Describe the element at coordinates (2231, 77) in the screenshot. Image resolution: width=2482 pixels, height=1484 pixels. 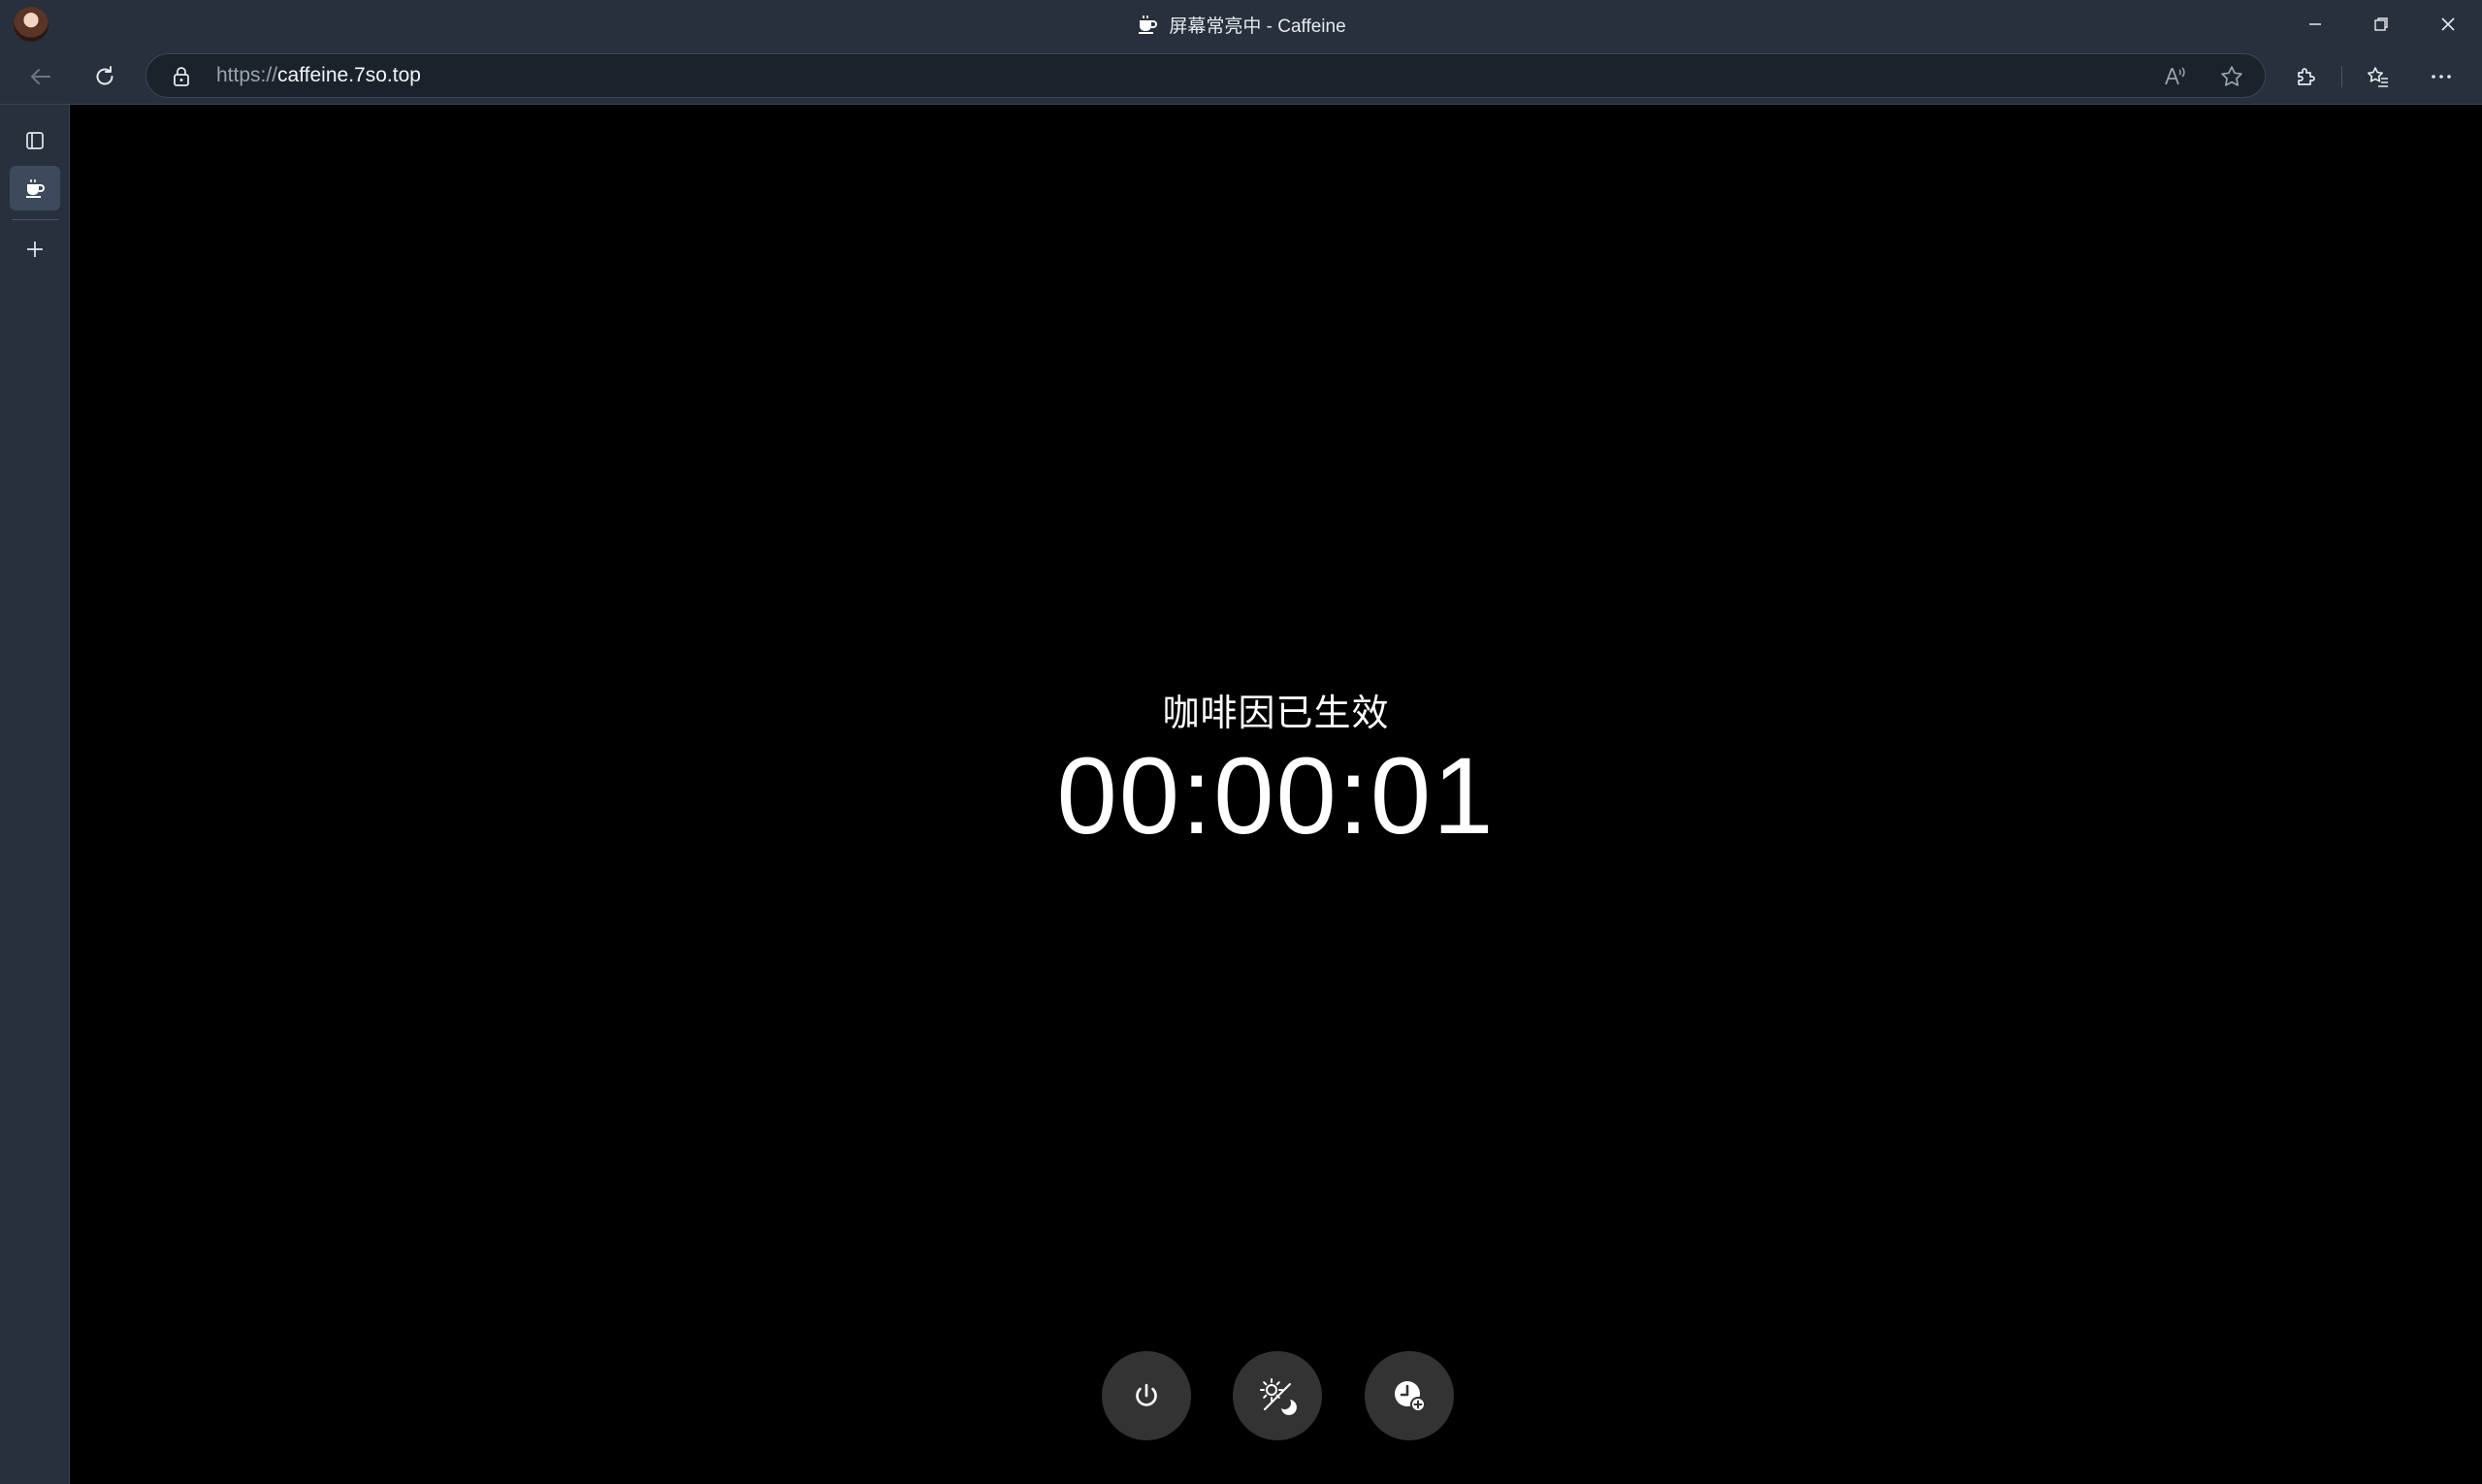
I see `star-icon` at that location.